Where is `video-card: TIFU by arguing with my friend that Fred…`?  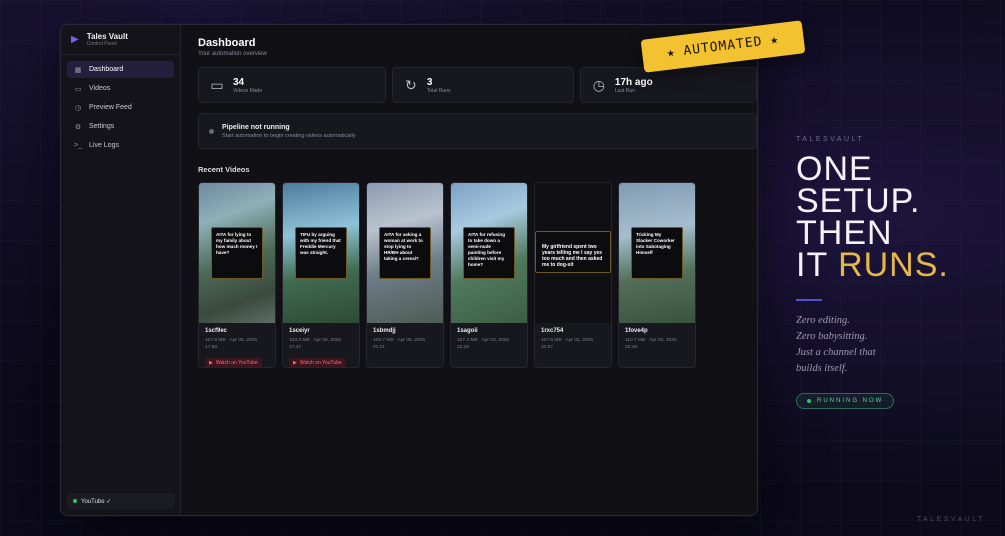
video-card: TIFU by arguing with my friend that Fred… is located at coordinates (321, 275).